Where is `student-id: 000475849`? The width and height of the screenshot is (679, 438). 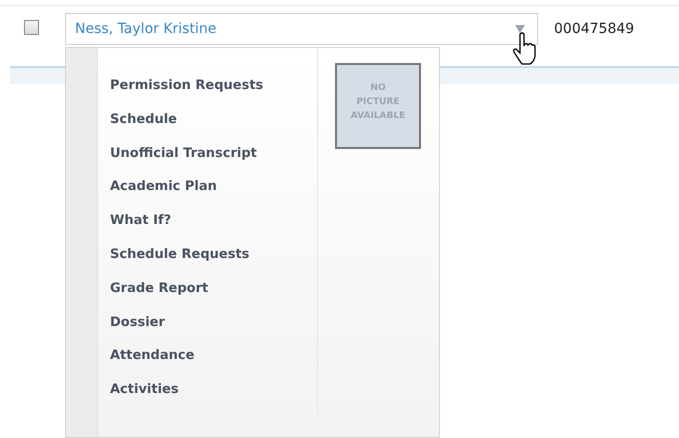 student-id: 000475849 is located at coordinates (594, 29).